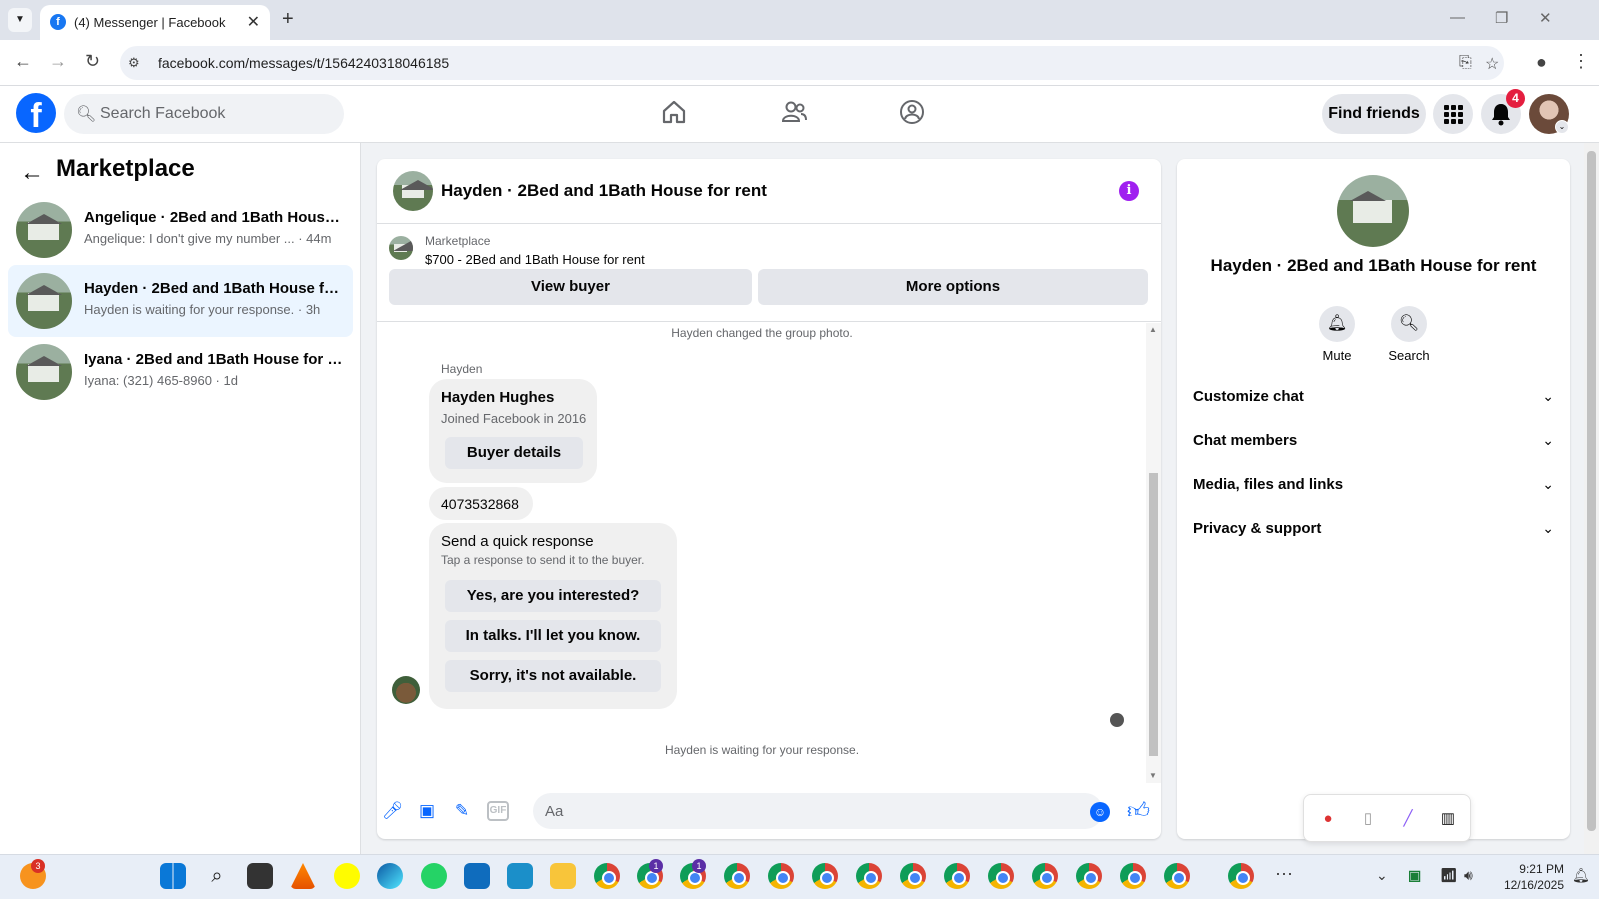  What do you see at coordinates (1591, 491) in the screenshot?
I see `page-scroll-thumb` at bounding box center [1591, 491].